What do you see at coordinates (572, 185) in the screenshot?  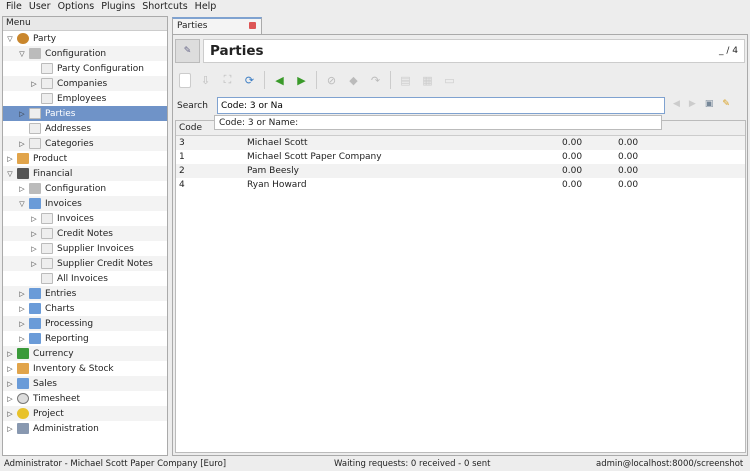 I see `cell-a: 0.00` at bounding box center [572, 185].